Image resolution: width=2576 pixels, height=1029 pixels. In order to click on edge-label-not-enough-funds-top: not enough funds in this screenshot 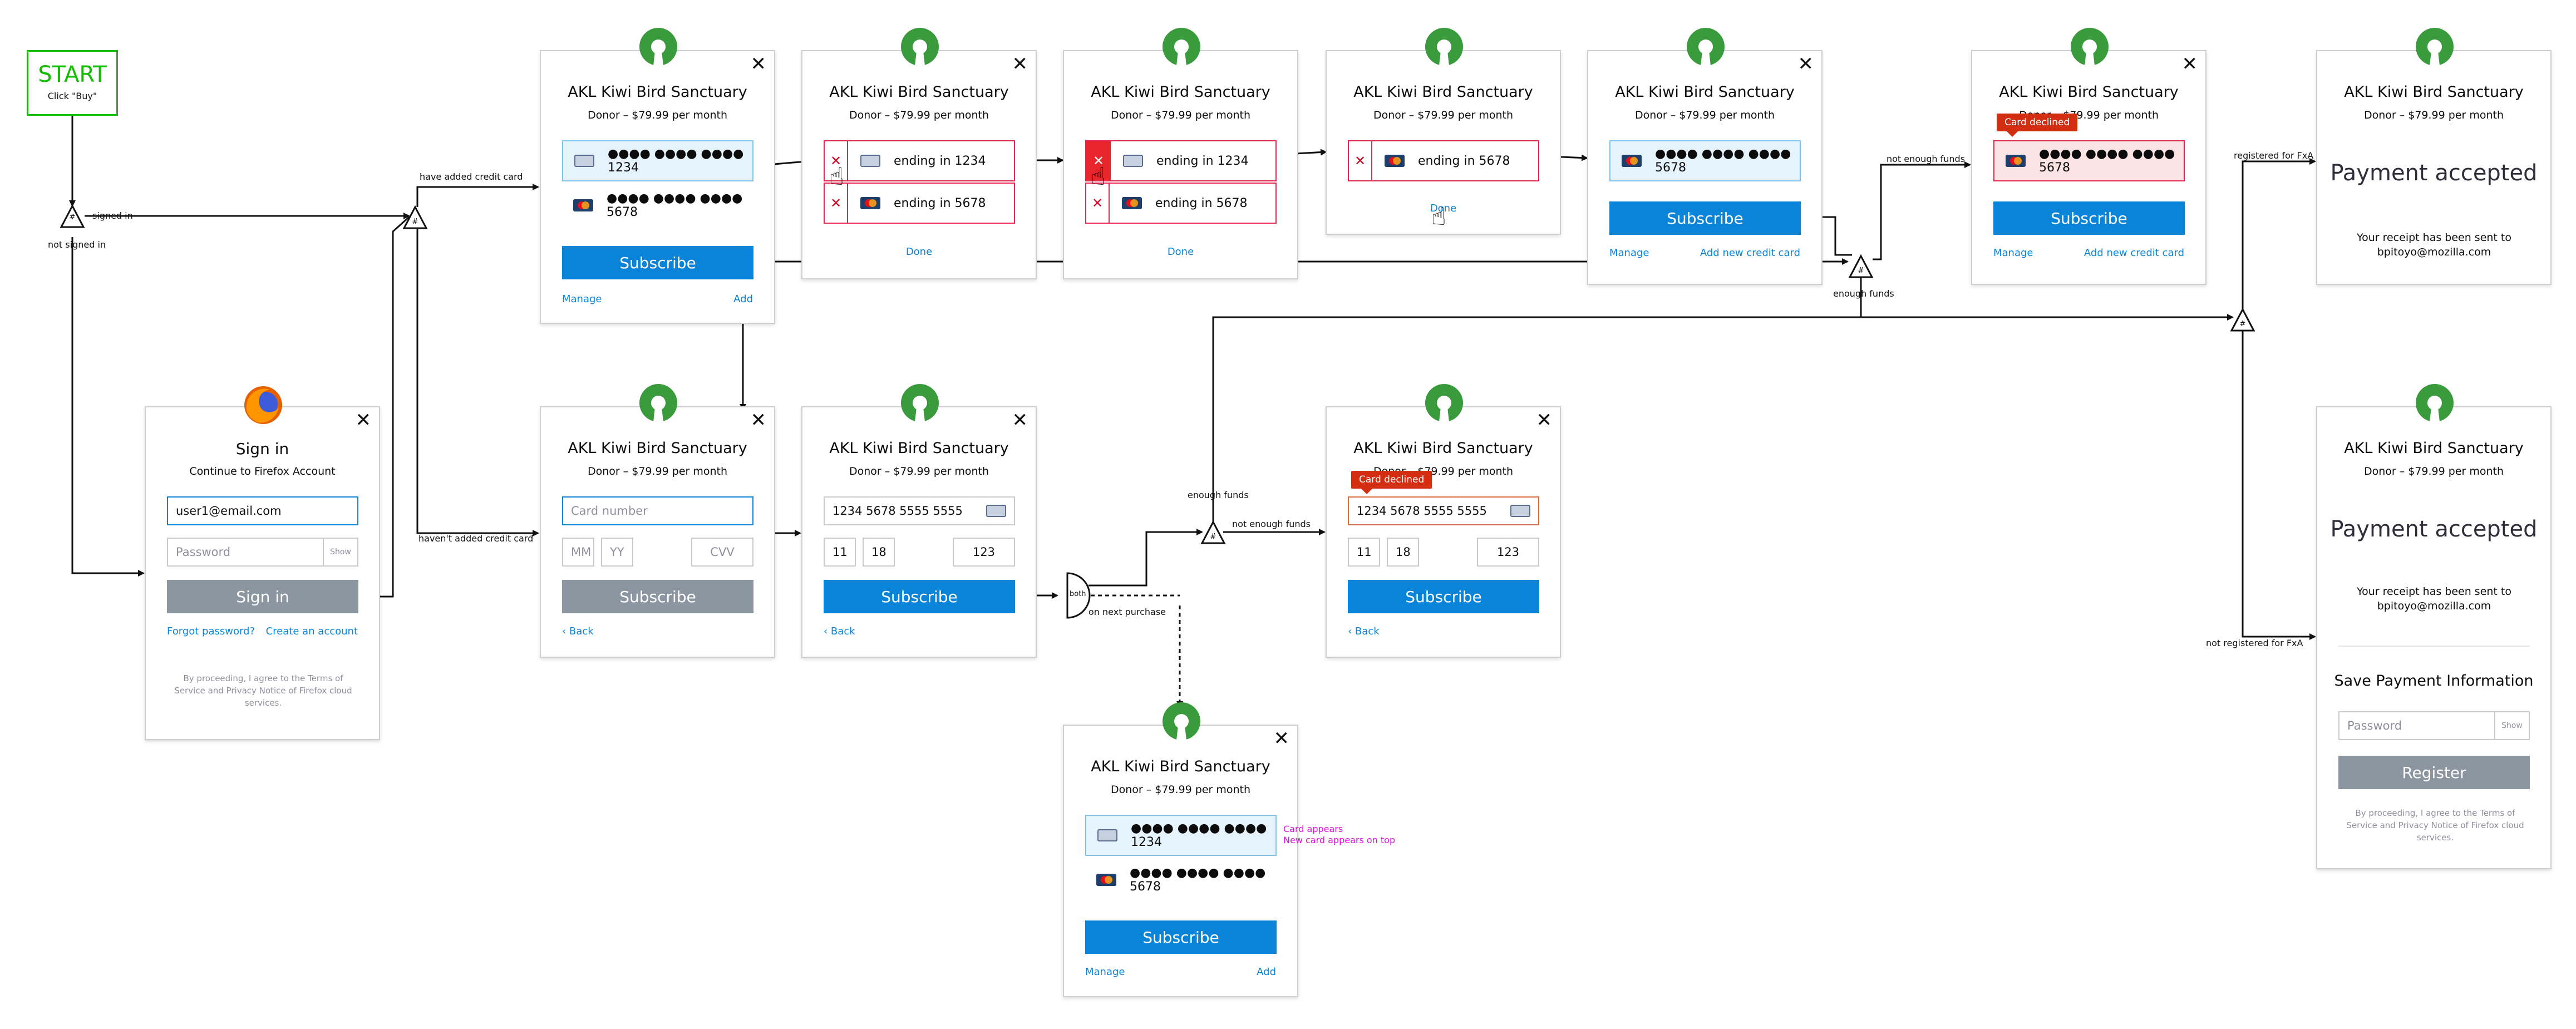, I will do `click(1926, 159)`.